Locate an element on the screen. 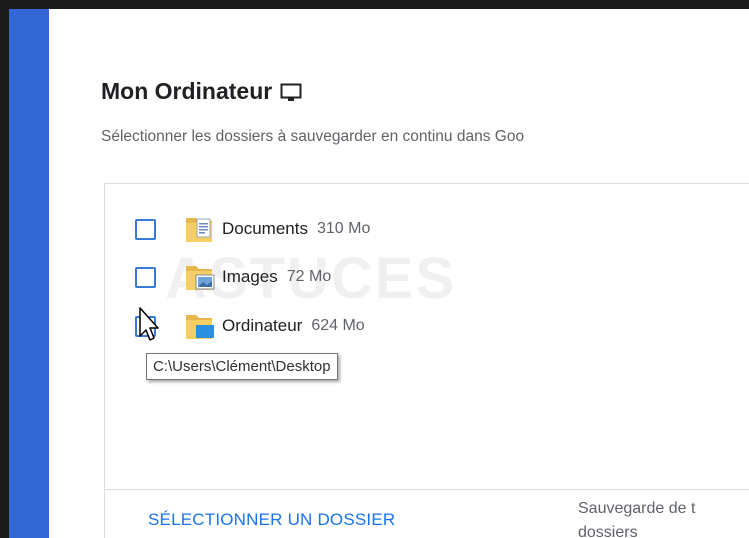 The height and width of the screenshot is (538, 749). select-folder-button: SÉLECTIONNER UN DOSSIER is located at coordinates (271, 520).